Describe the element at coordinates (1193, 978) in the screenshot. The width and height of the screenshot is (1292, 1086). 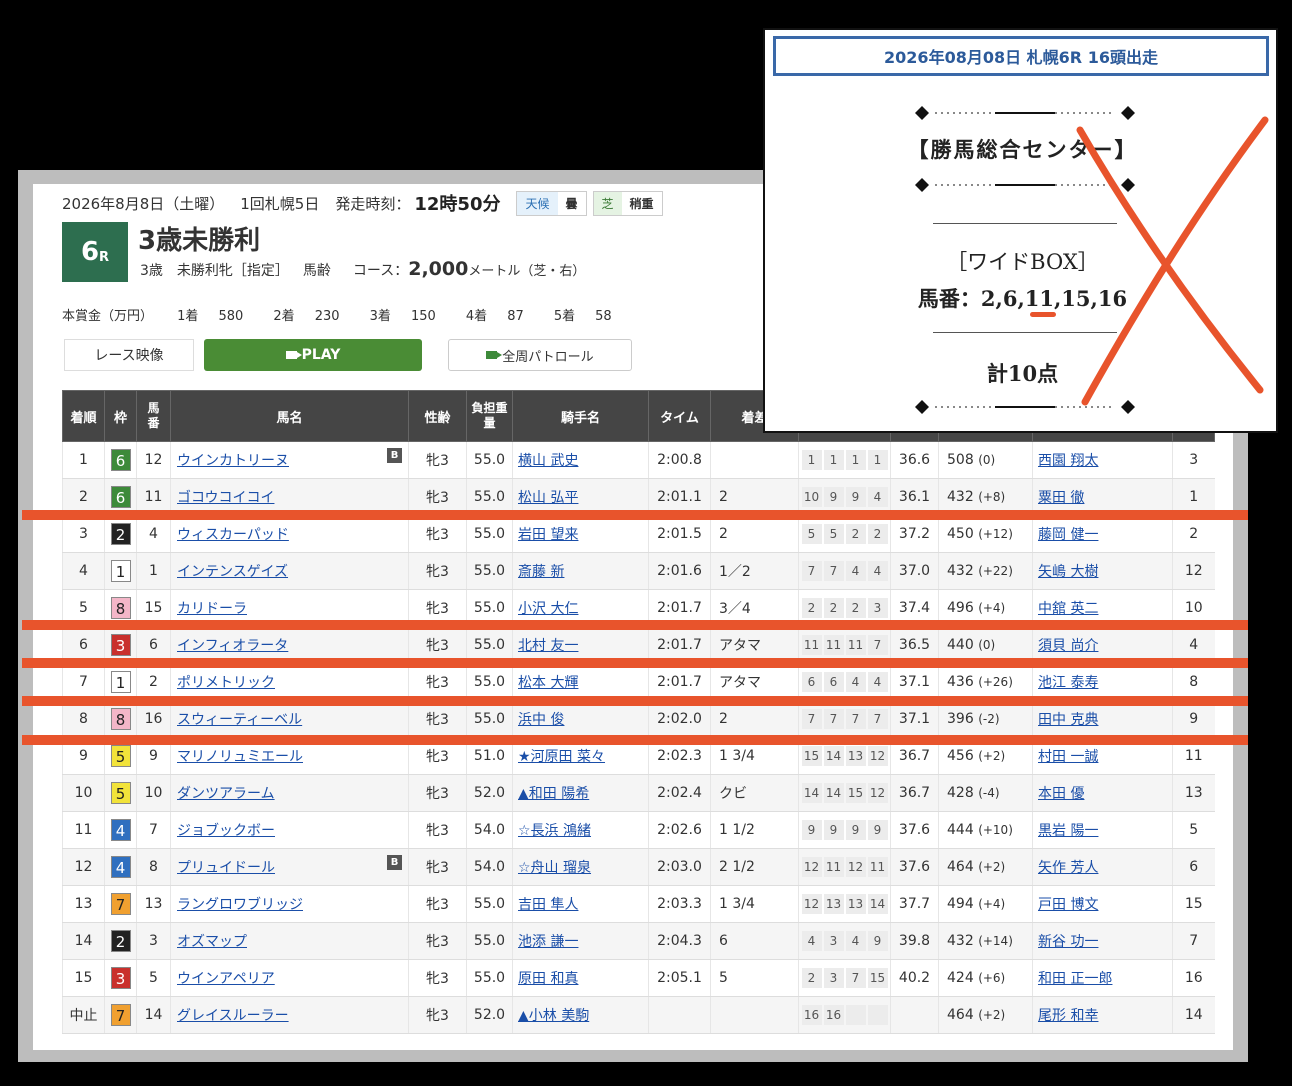
I see `popularity: 16` at that location.